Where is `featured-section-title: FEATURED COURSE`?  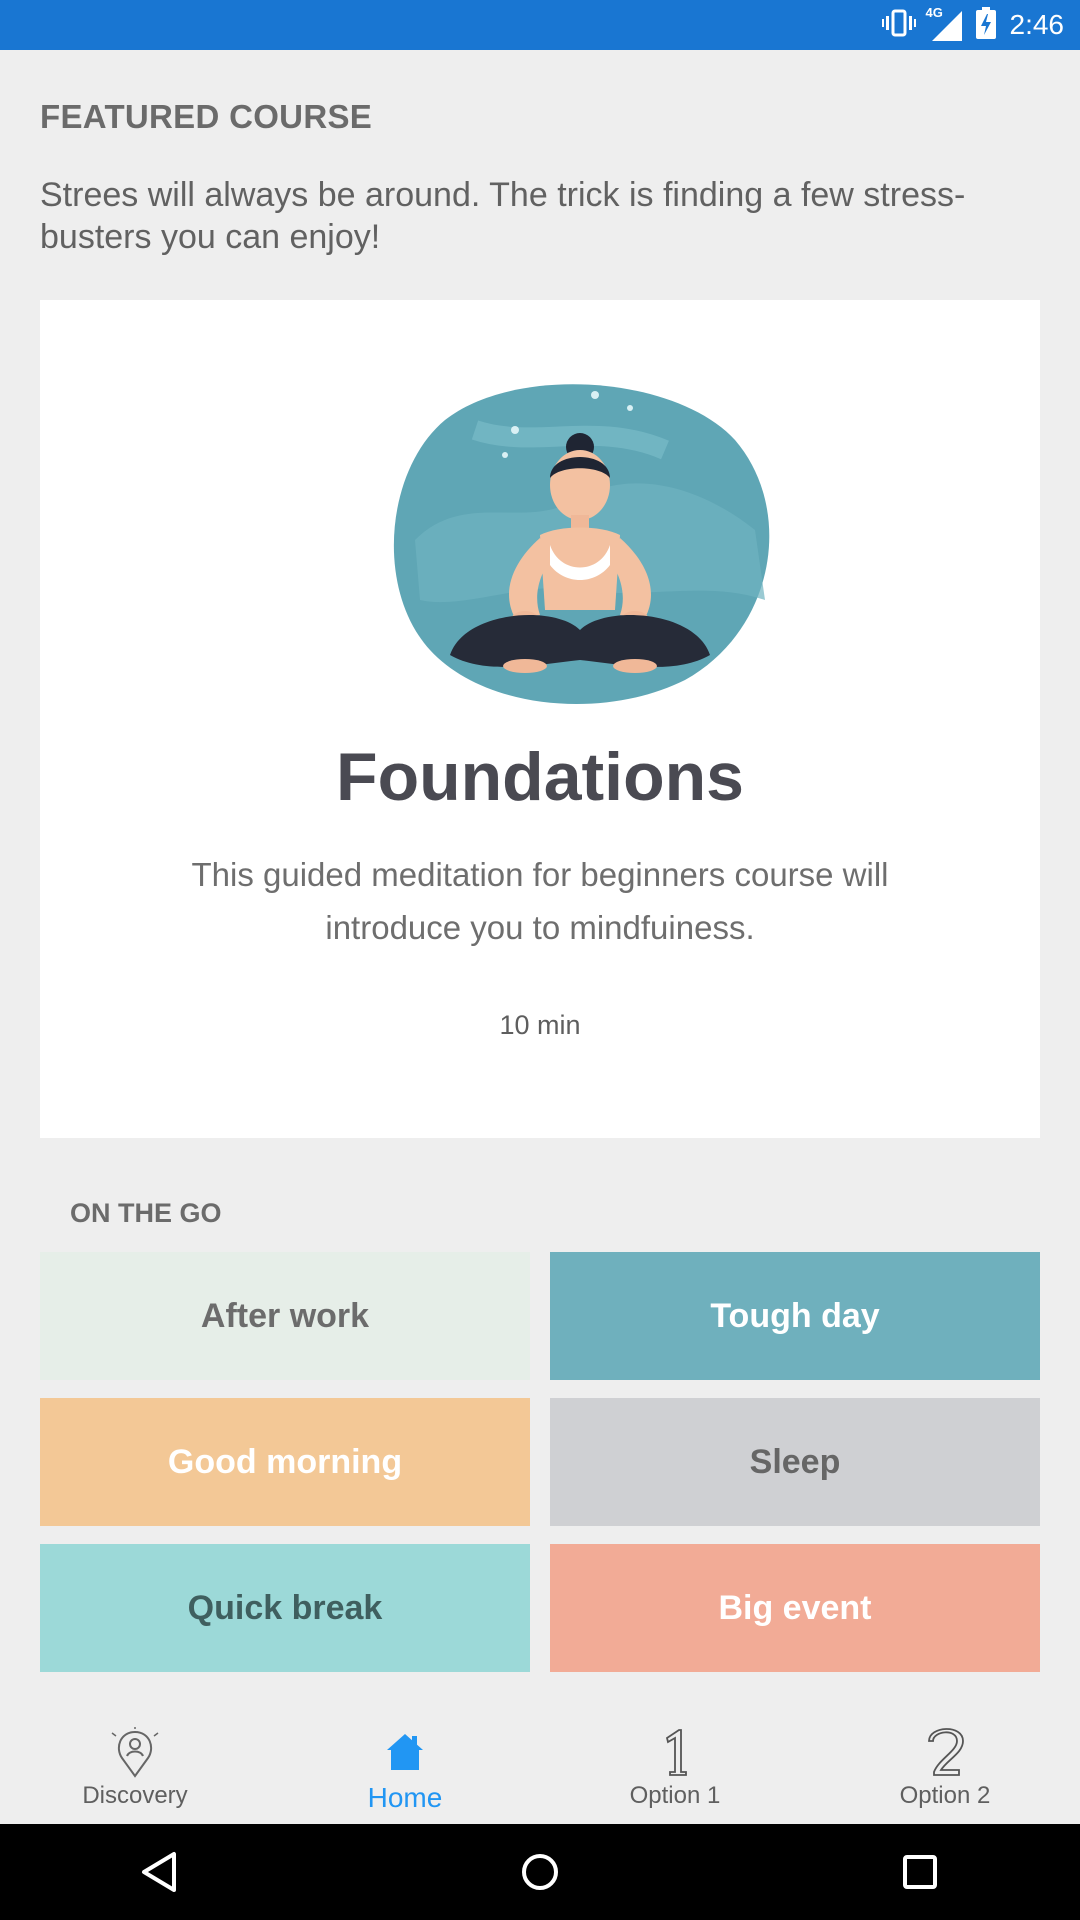 featured-section-title: FEATURED COURSE is located at coordinates (206, 116).